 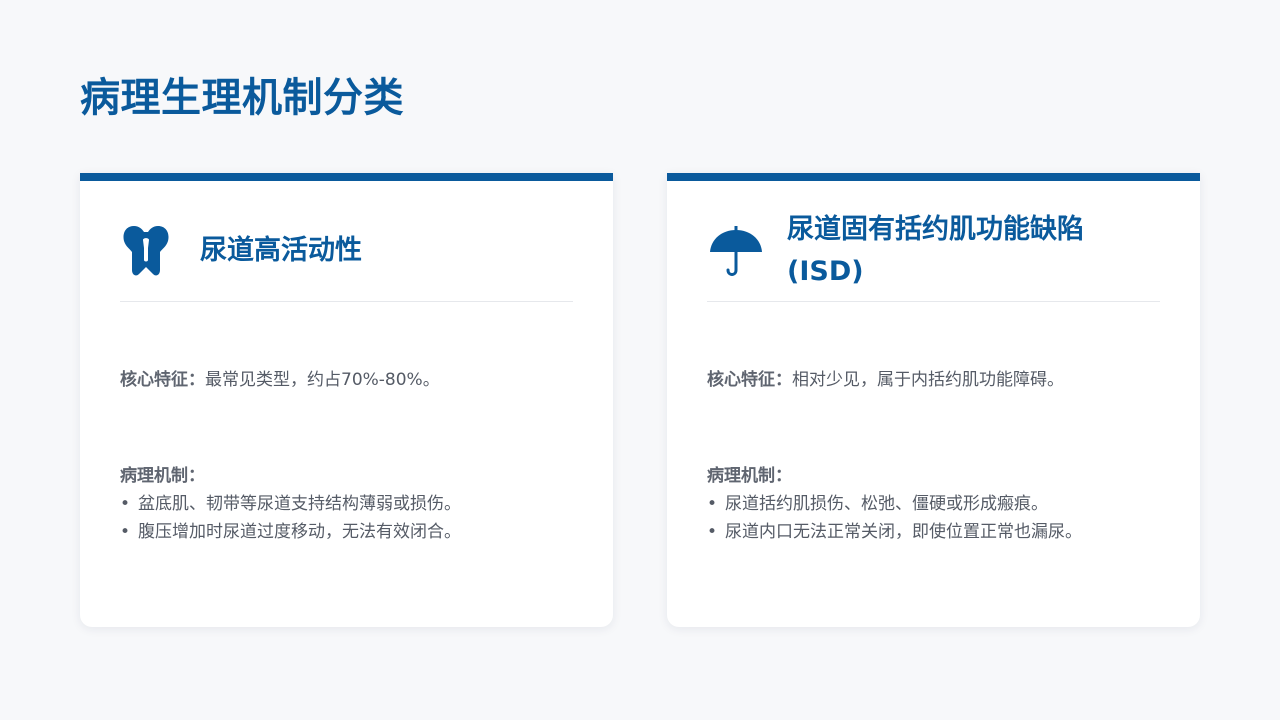 What do you see at coordinates (351, 532) in the screenshot?
I see `list-item: 腹压增加时尿道过度移动，无法有效闭合。` at bounding box center [351, 532].